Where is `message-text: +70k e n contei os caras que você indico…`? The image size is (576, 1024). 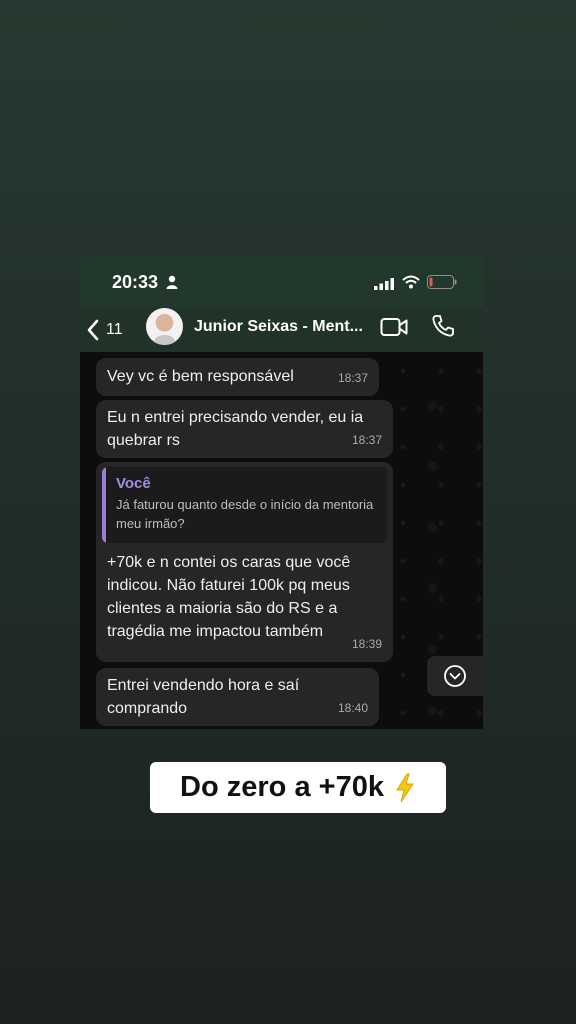
message-text: +70k e n contei os caras que você indico… is located at coordinates (229, 597).